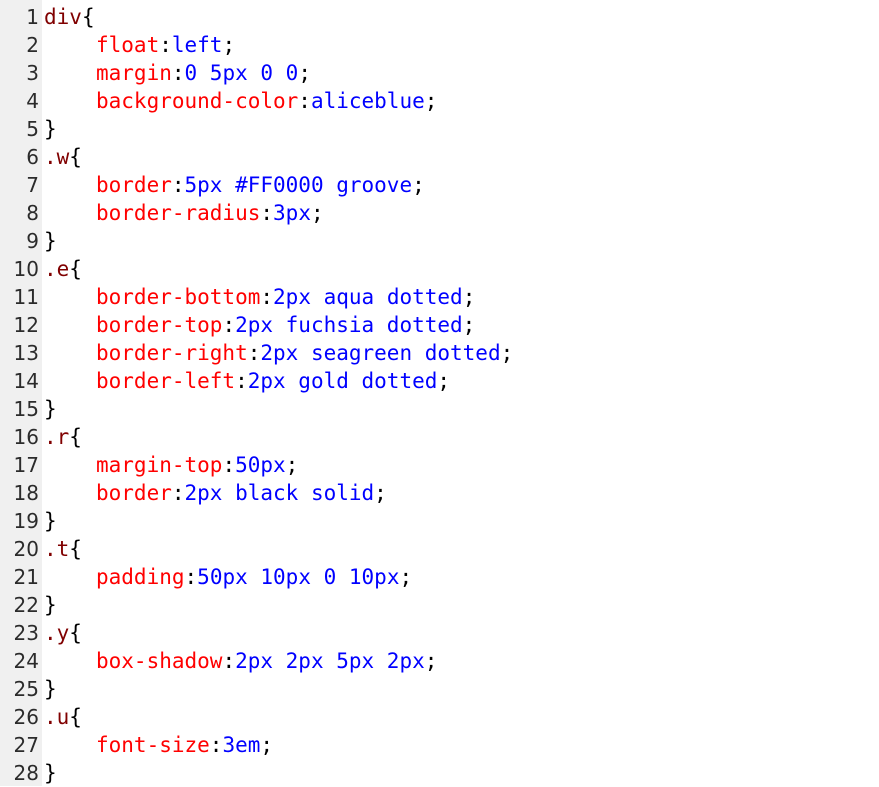 The image size is (879, 787). What do you see at coordinates (69, 17) in the screenshot?
I see `code-text: div{` at bounding box center [69, 17].